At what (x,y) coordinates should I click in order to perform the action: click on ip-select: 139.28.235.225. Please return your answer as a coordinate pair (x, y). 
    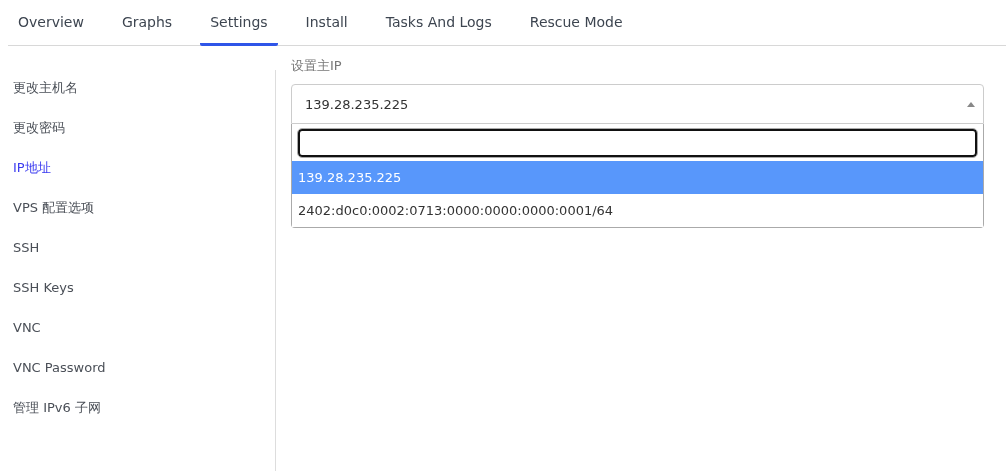
    Looking at the image, I should click on (637, 104).